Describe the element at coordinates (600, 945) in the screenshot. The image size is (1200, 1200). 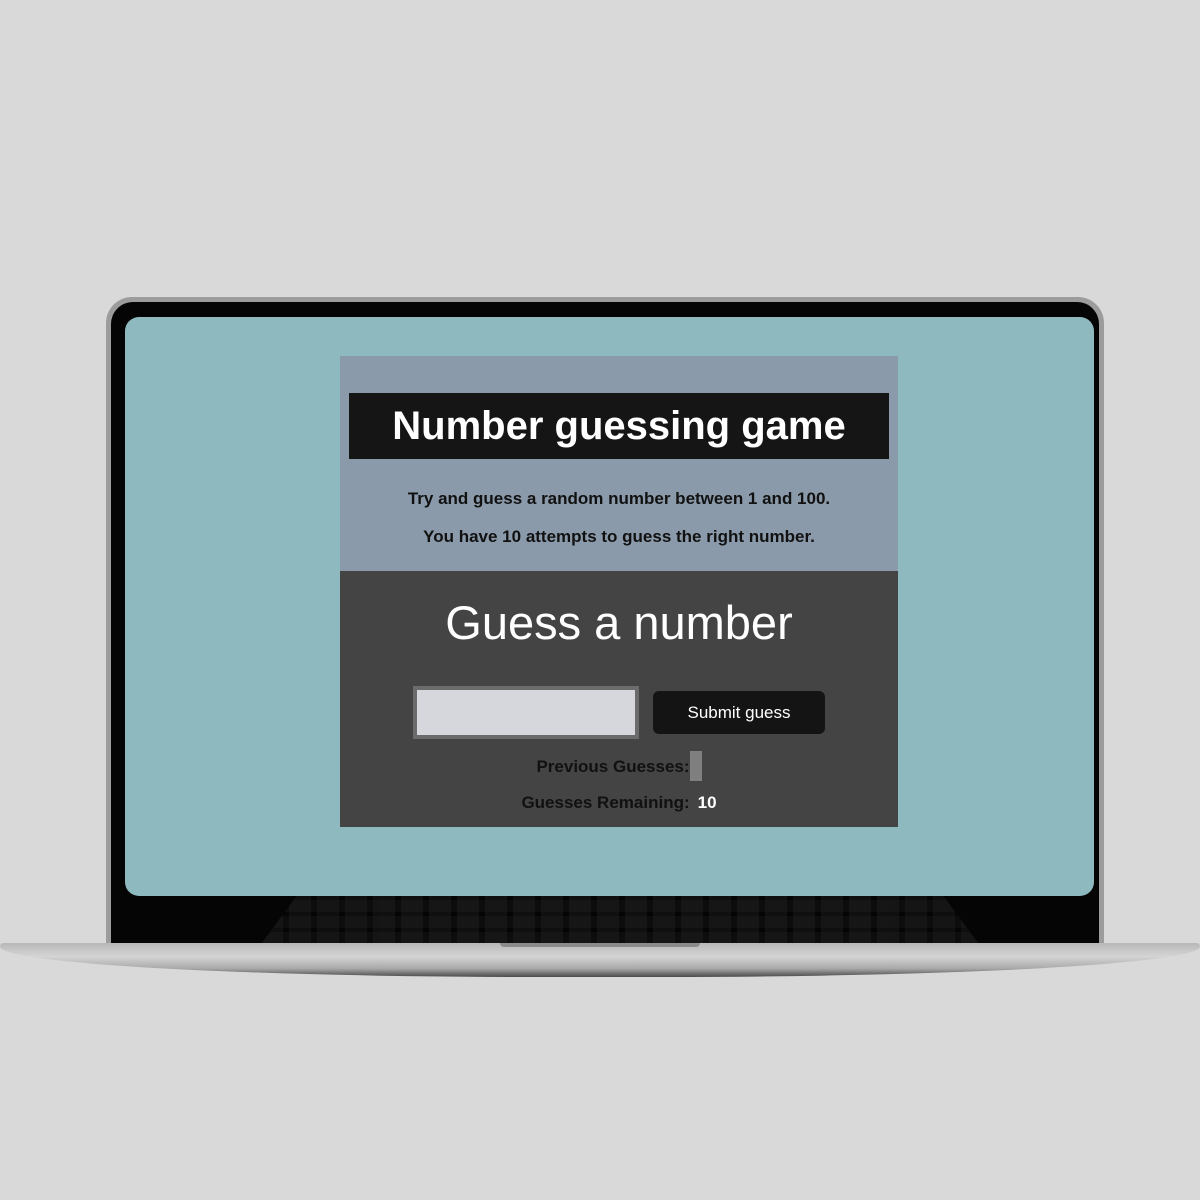
I see `laptop-base-notch` at that location.